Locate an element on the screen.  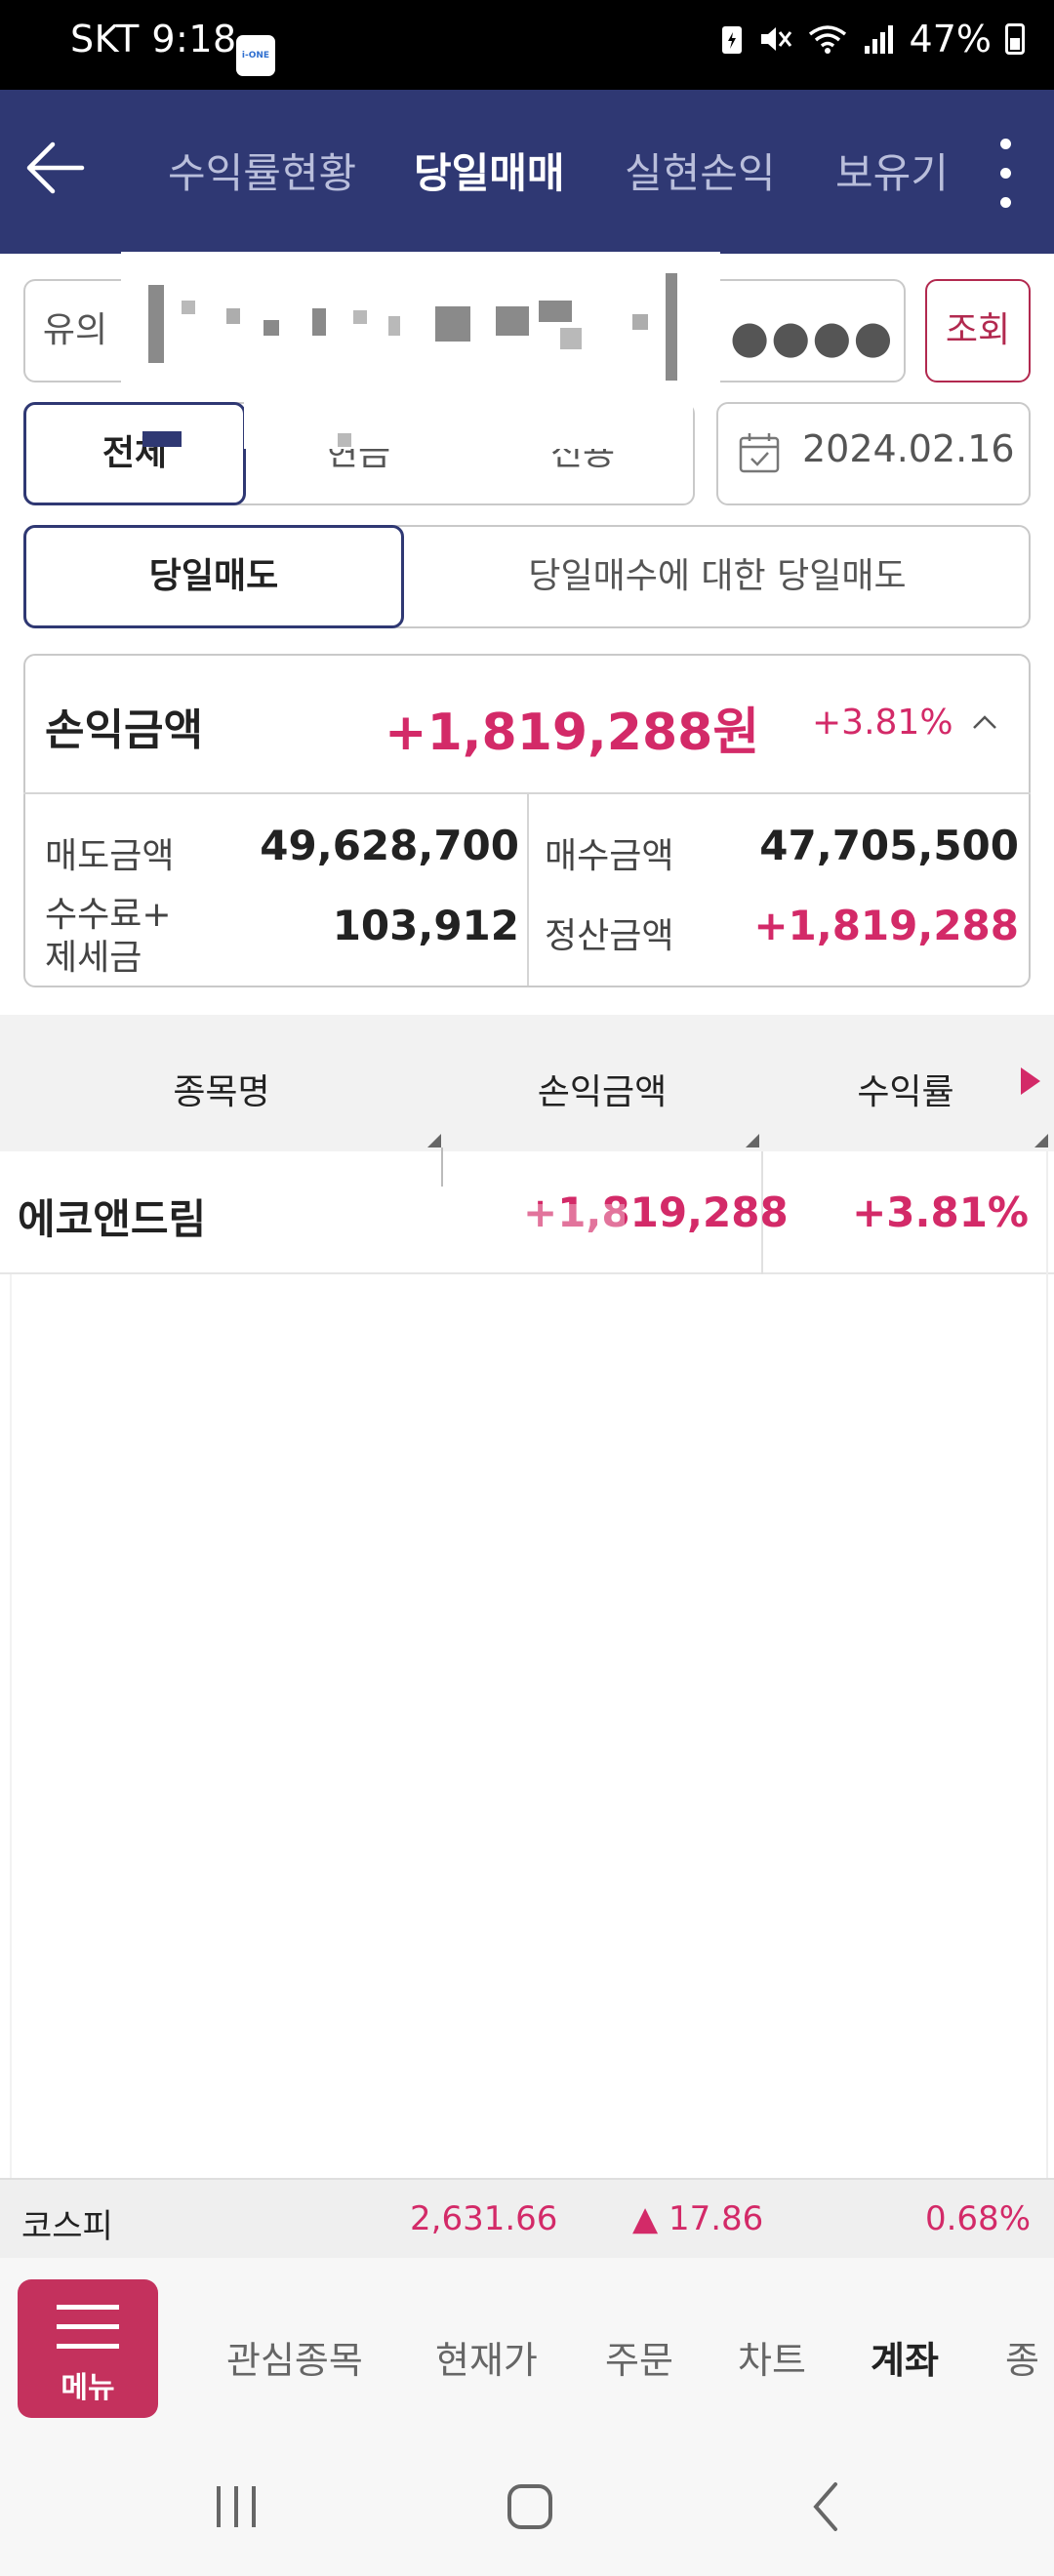
query-button: 조회 is located at coordinates (978, 330).